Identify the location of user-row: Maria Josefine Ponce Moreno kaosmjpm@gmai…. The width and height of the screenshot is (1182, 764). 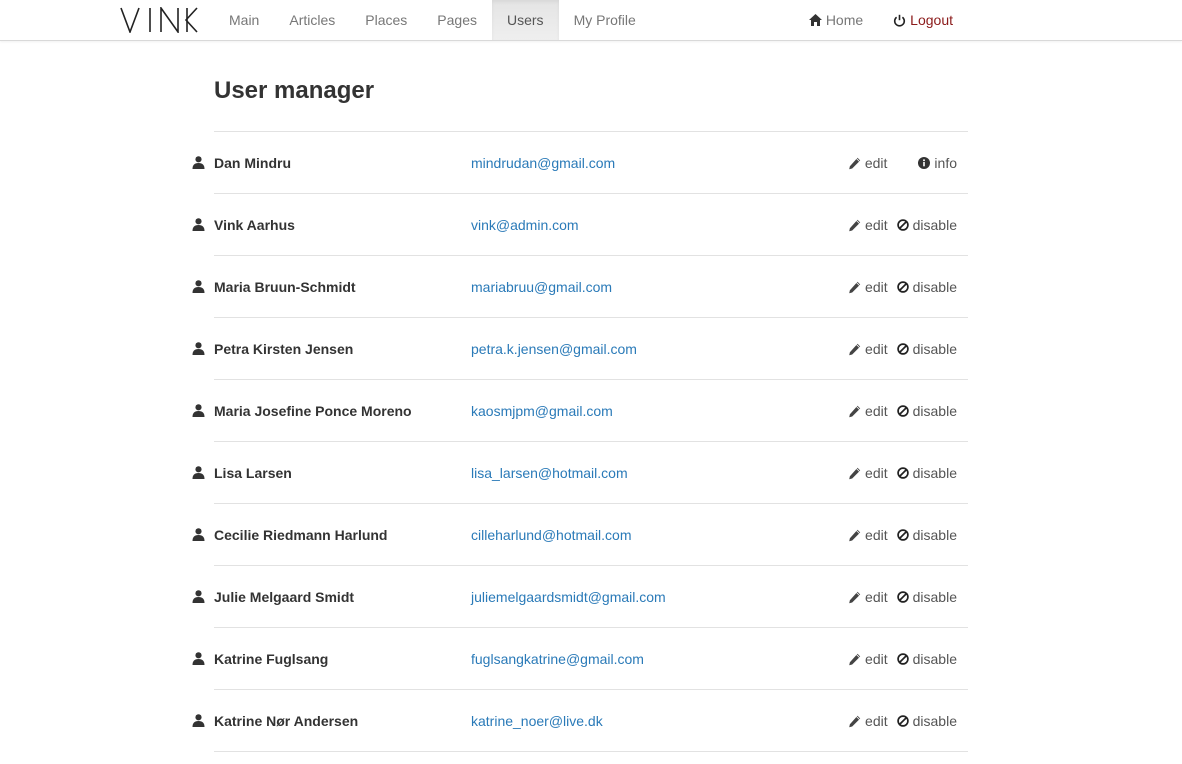
(580, 411).